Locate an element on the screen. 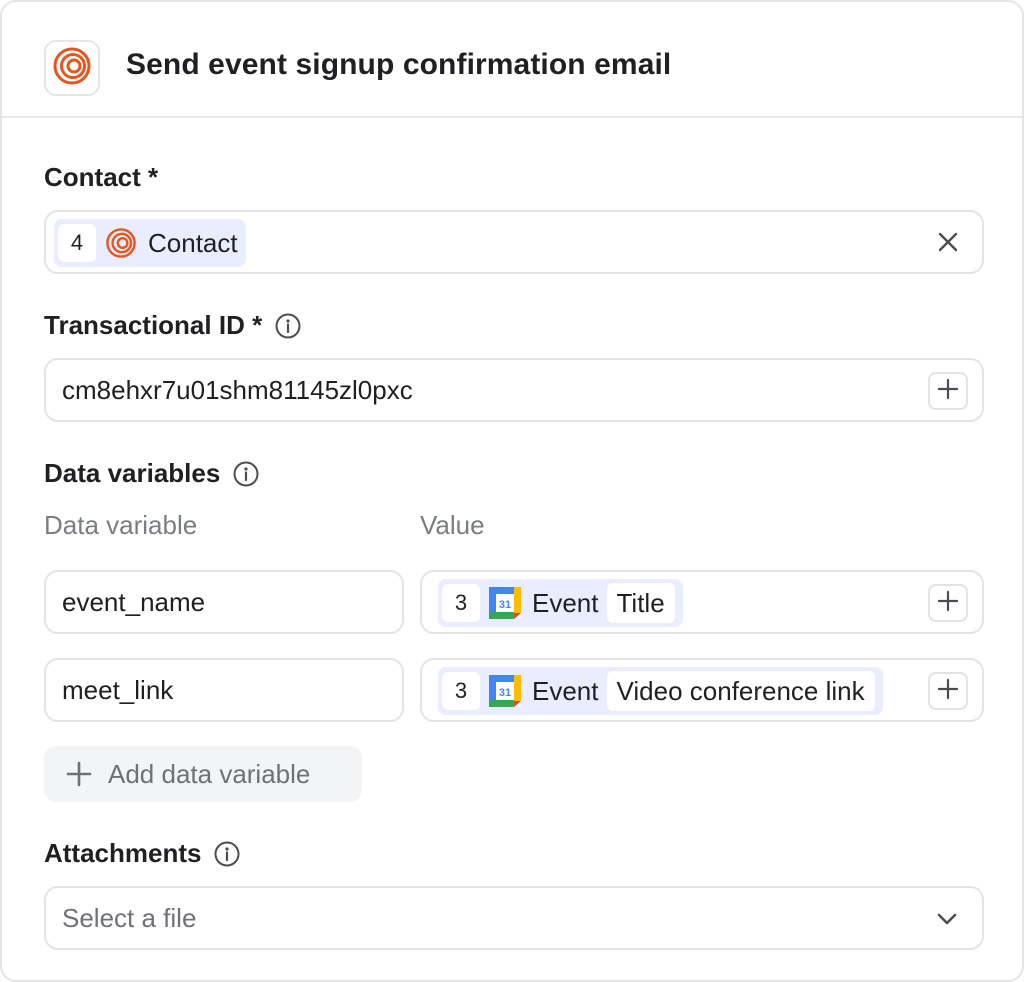 This screenshot has width=1024, height=982. value-pill: 3 31 Event Title is located at coordinates (560, 603).